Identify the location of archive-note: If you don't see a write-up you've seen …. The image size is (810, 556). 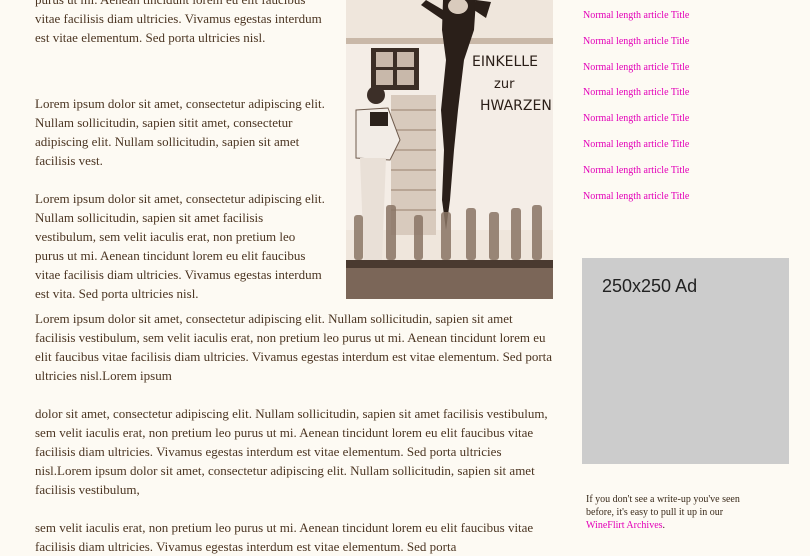
(666, 512).